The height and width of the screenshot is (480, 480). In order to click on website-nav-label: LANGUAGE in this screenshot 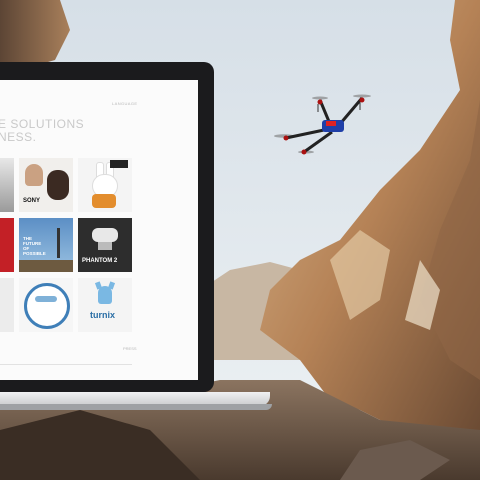, I will do `click(124, 103)`.